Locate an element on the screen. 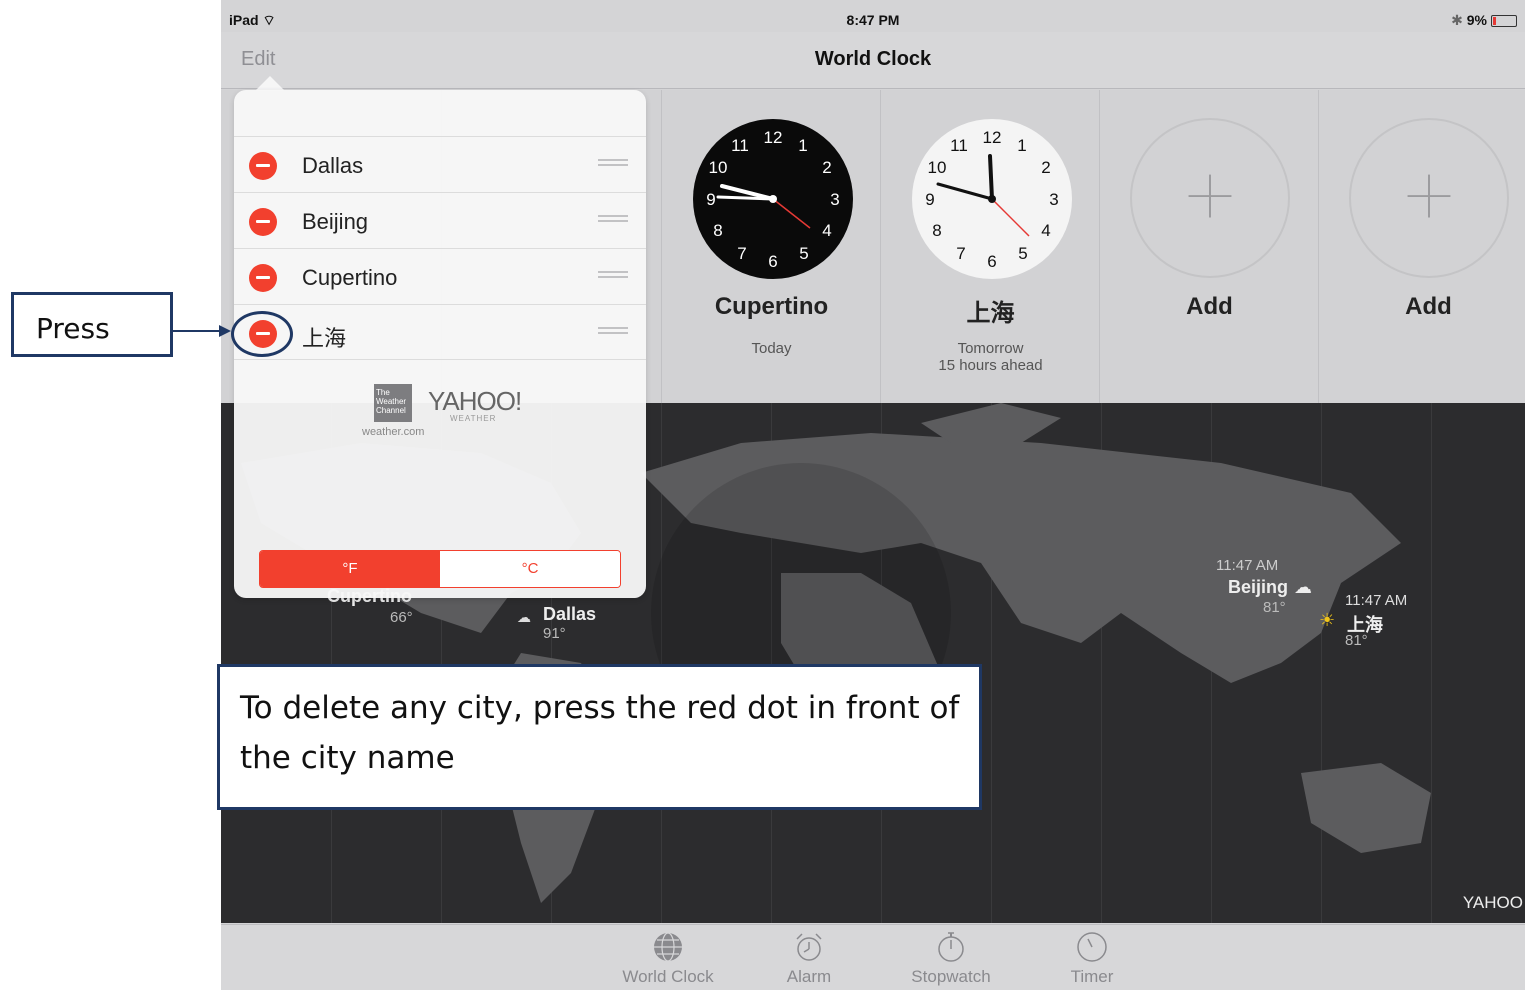 This screenshot has width=1525, height=990. tab-world-clock: World Clock is located at coordinates (668, 959).